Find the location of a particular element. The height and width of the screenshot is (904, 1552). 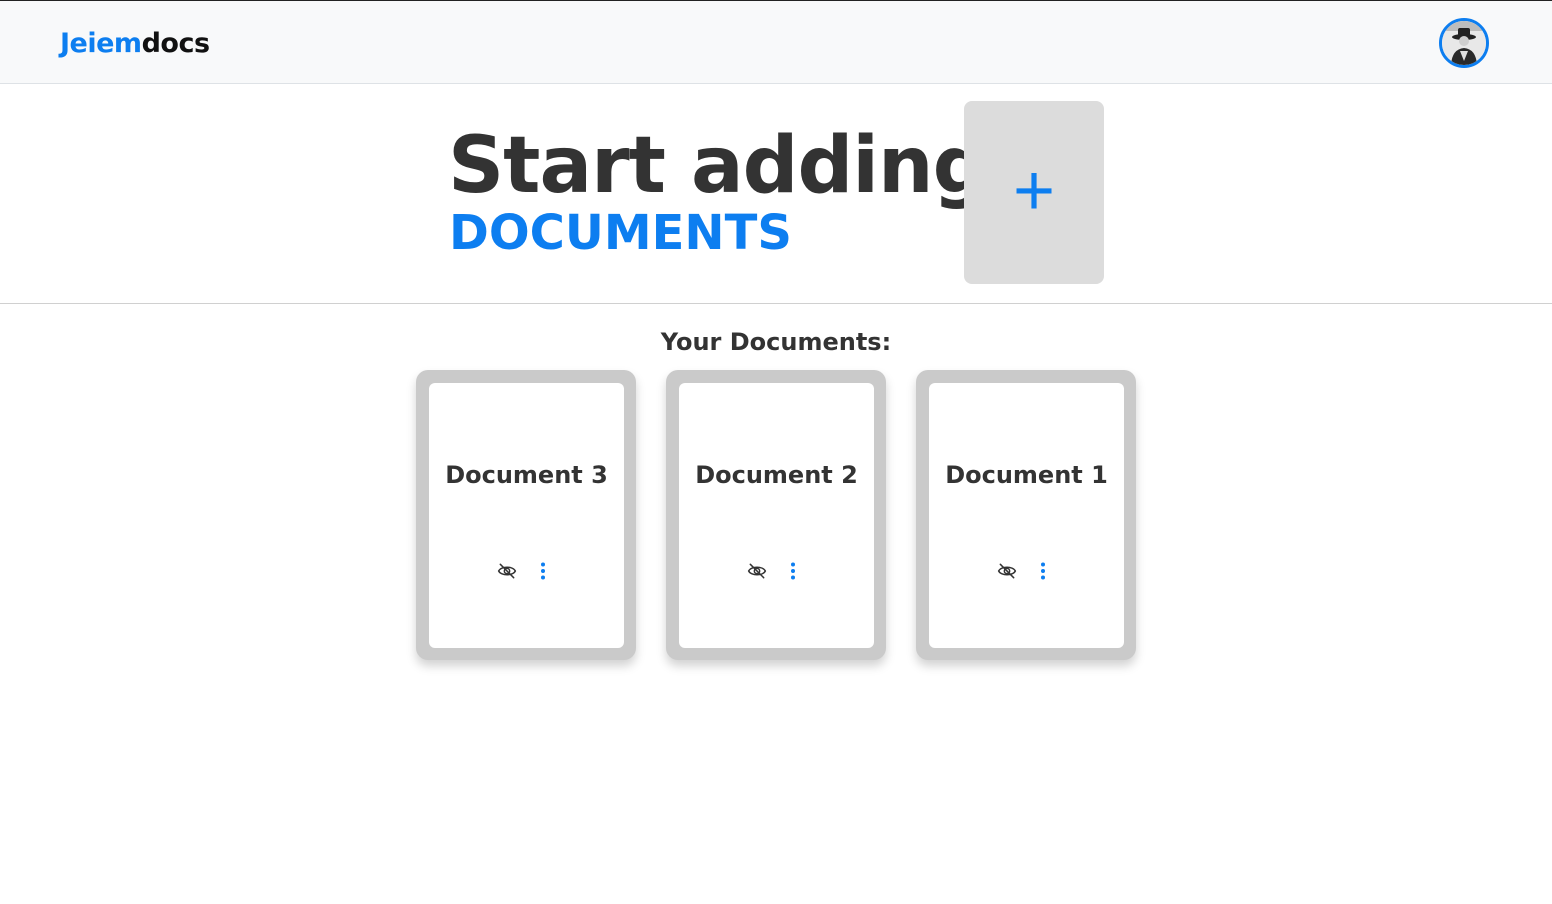

brand-part-1: Jeiem is located at coordinates (101, 43).